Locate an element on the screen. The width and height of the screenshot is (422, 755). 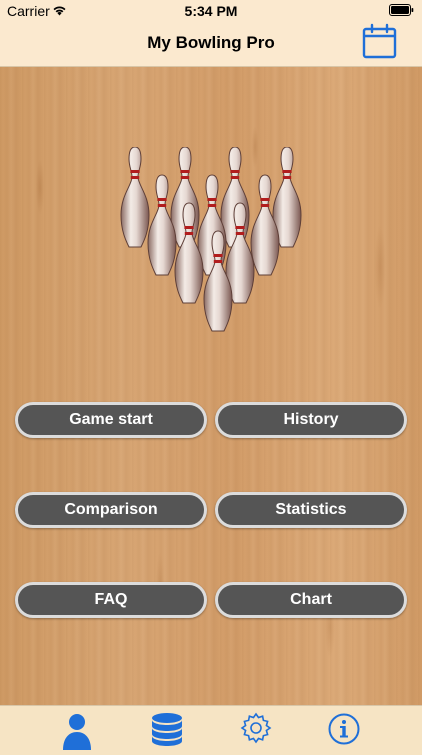
page-title: My Bowling Pro is located at coordinates (211, 42).